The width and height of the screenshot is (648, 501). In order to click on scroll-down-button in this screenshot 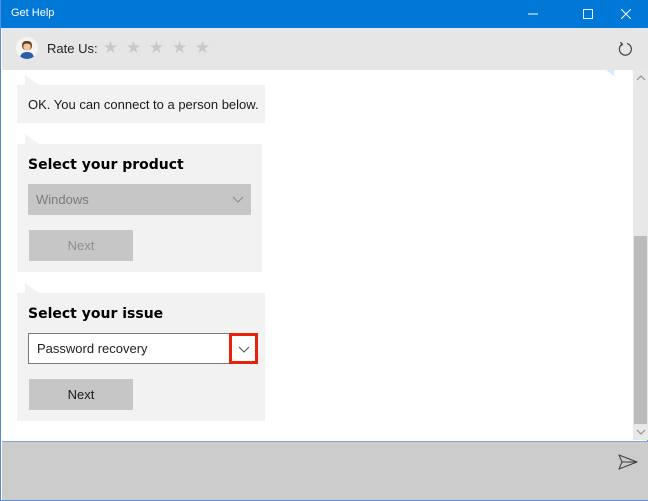, I will do `click(640, 432)`.